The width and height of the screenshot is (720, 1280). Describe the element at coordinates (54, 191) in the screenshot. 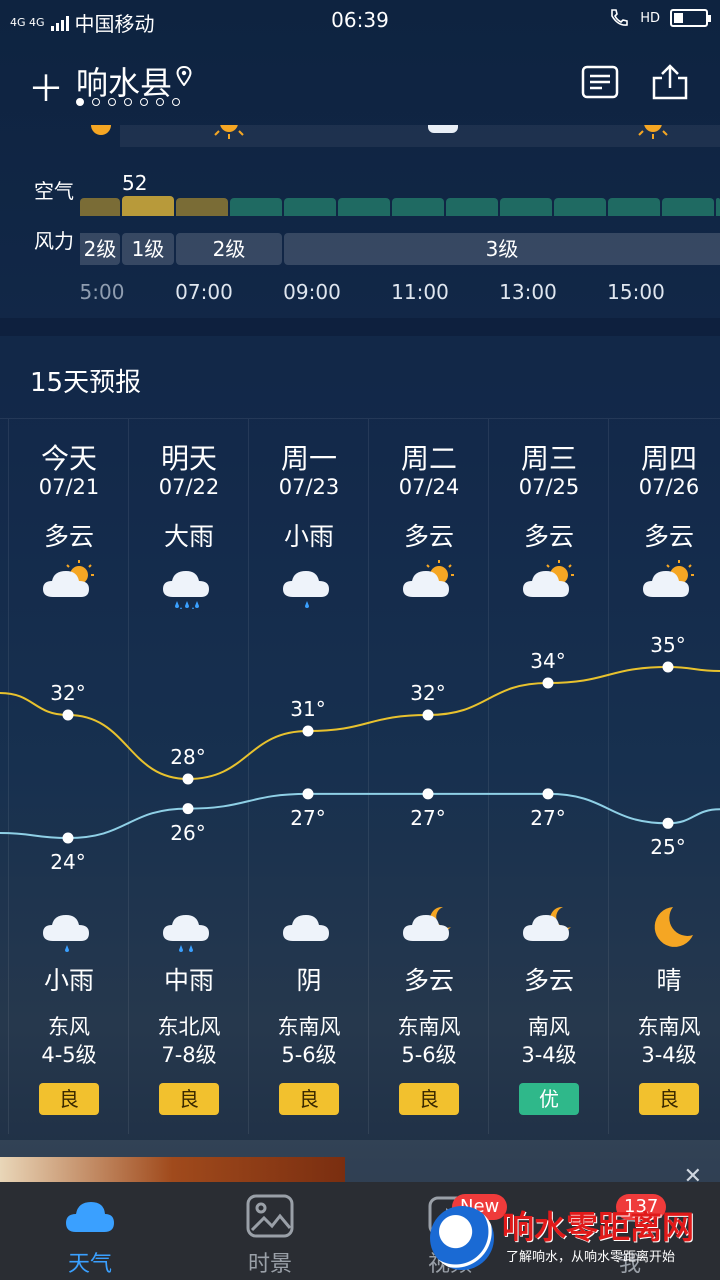

I see `air-quality-label: 空气` at that location.